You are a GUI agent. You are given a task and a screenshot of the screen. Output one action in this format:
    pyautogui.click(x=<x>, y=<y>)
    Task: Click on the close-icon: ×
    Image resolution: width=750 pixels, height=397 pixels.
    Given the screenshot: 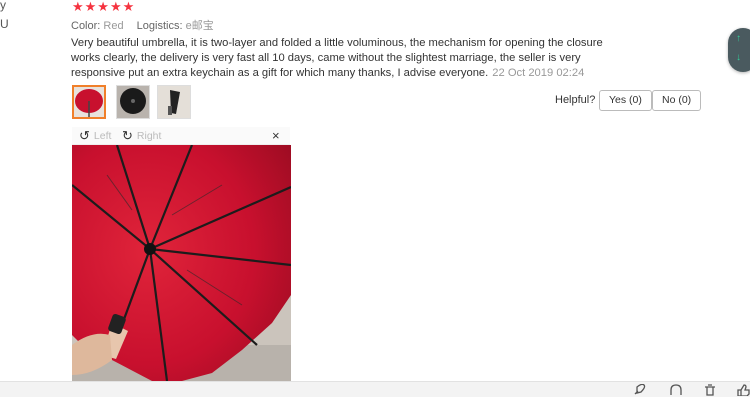 What is the action you would take?
    pyautogui.click(x=276, y=135)
    